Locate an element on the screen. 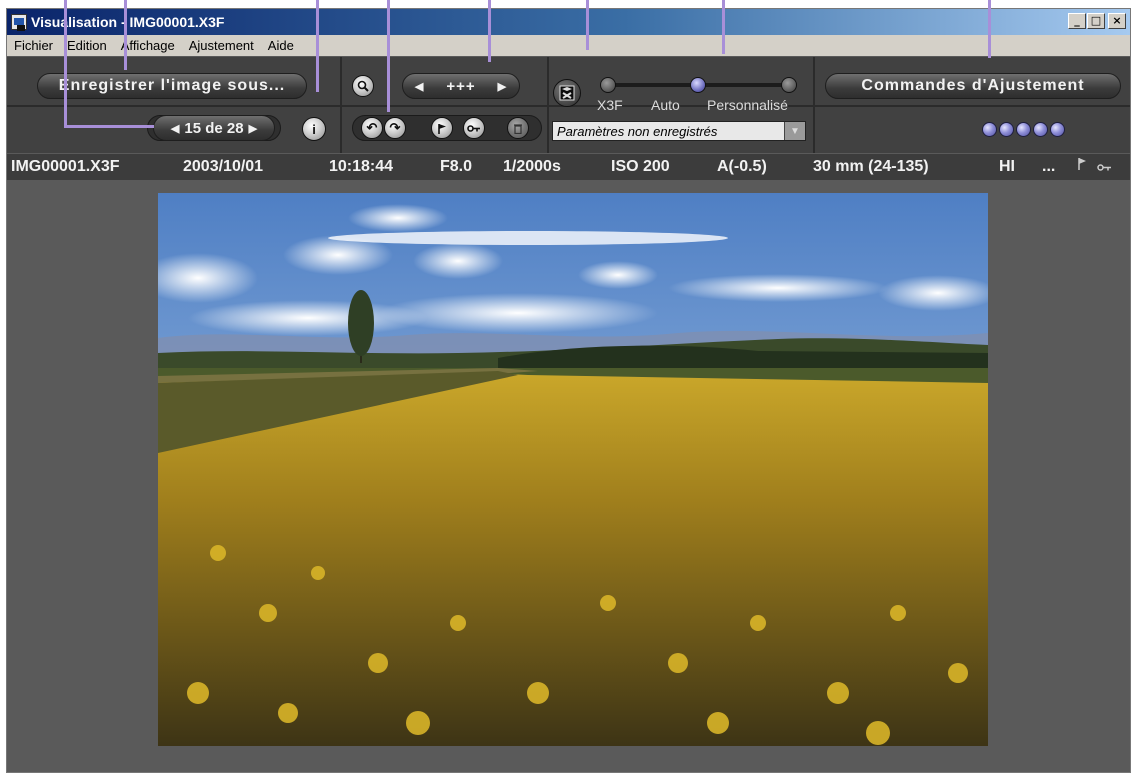 Image resolution: width=1135 pixels, height=775 pixels. zoom-level: +++ is located at coordinates (461, 86).